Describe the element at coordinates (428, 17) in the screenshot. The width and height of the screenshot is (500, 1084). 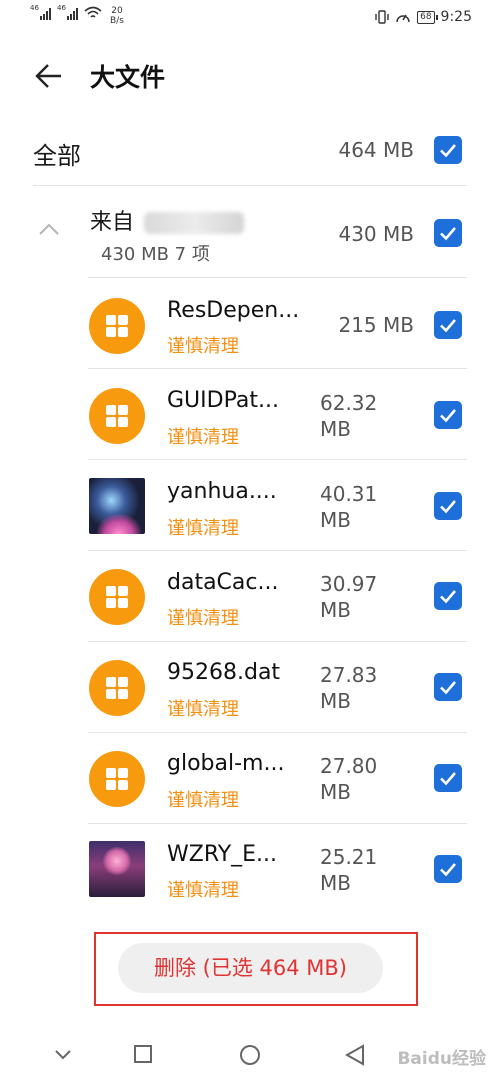
I see `battery-icon: 68` at that location.